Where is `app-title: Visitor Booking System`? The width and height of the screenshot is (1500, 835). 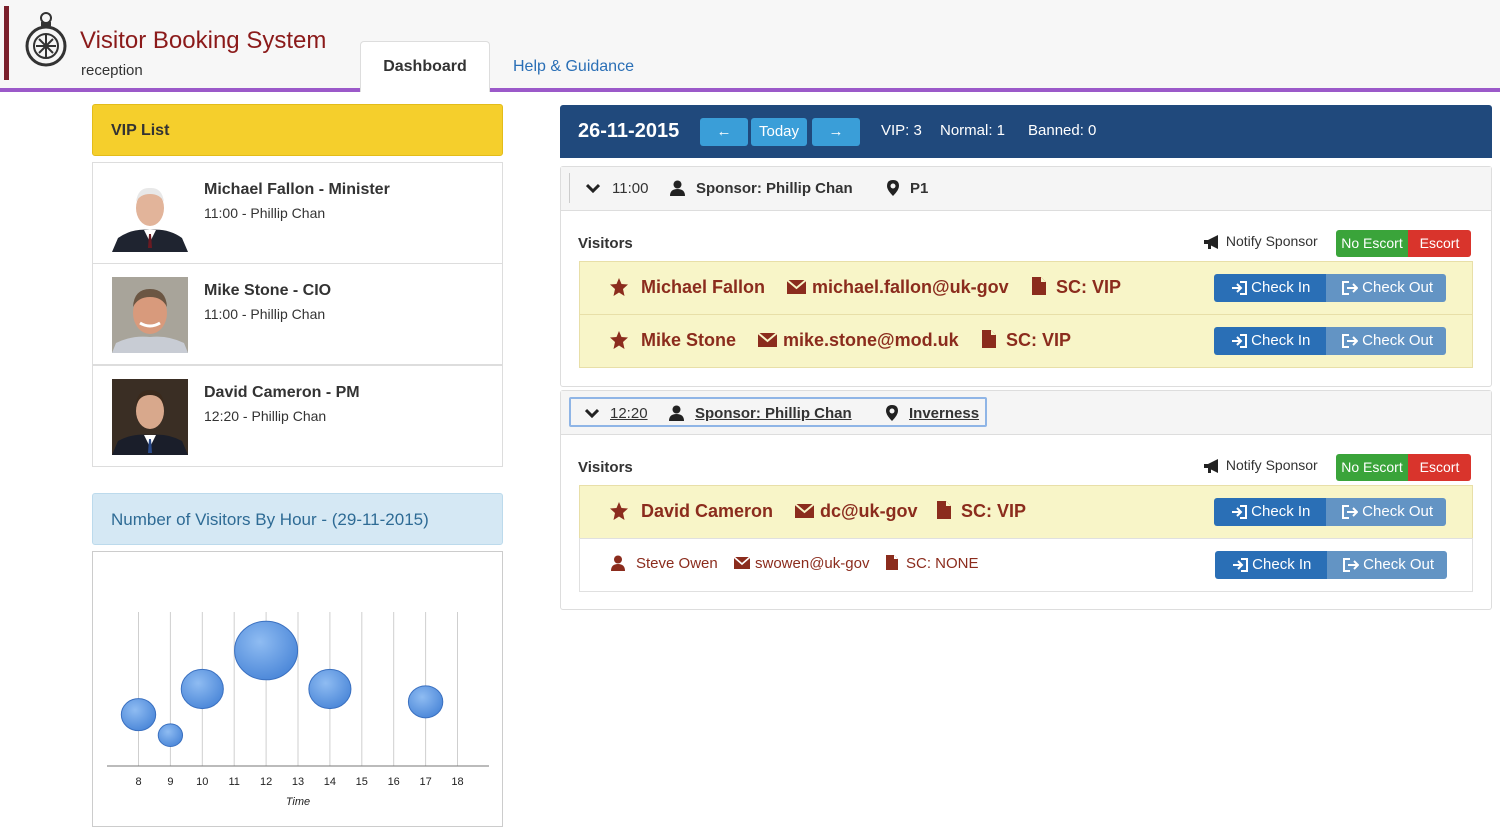
app-title: Visitor Booking System is located at coordinates (203, 40).